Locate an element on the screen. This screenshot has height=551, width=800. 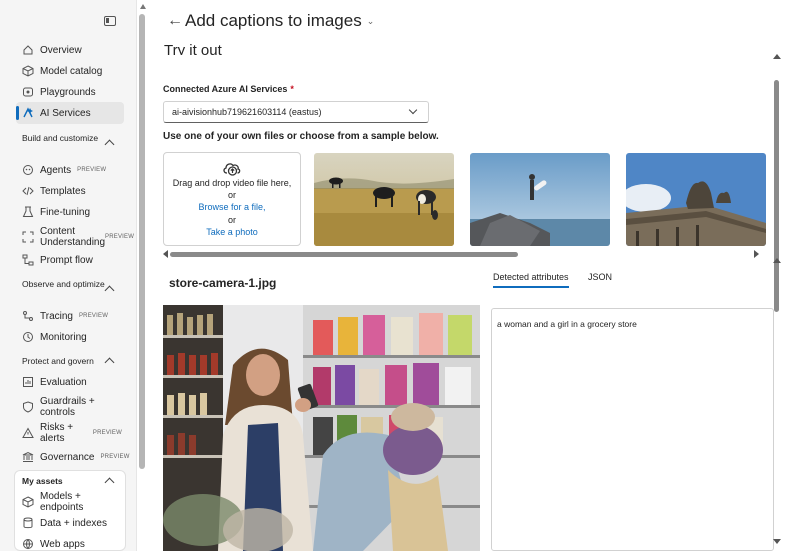
governance-icon is located at coordinates (28, 457).